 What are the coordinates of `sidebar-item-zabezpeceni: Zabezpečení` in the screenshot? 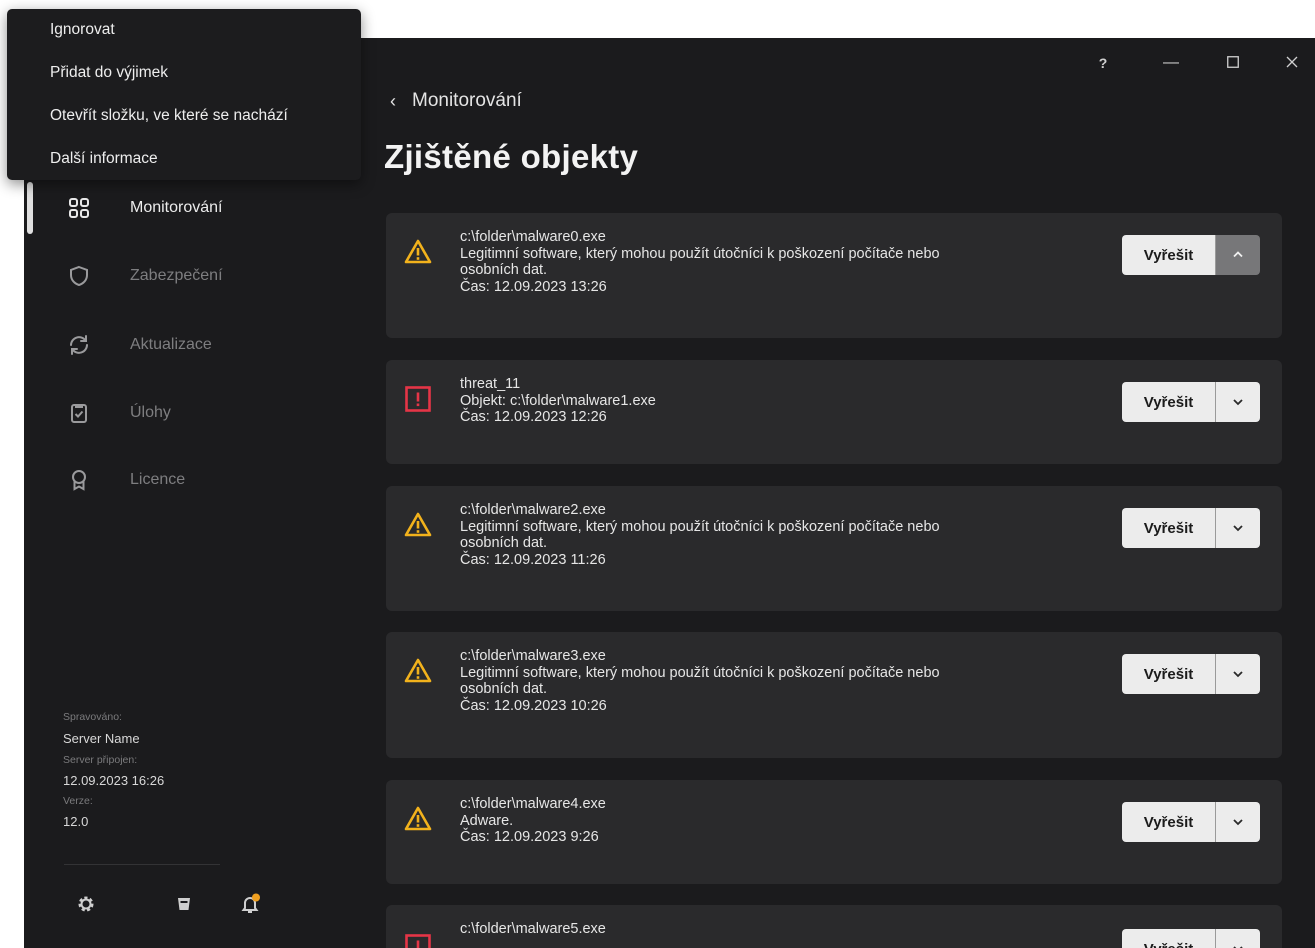 It's located at (143, 276).